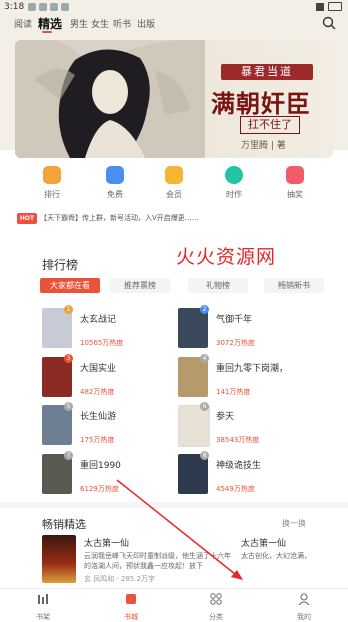 The width and height of the screenshot is (348, 622). What do you see at coordinates (294, 523) in the screenshot?
I see `refresh-button: 换一换` at bounding box center [294, 523].